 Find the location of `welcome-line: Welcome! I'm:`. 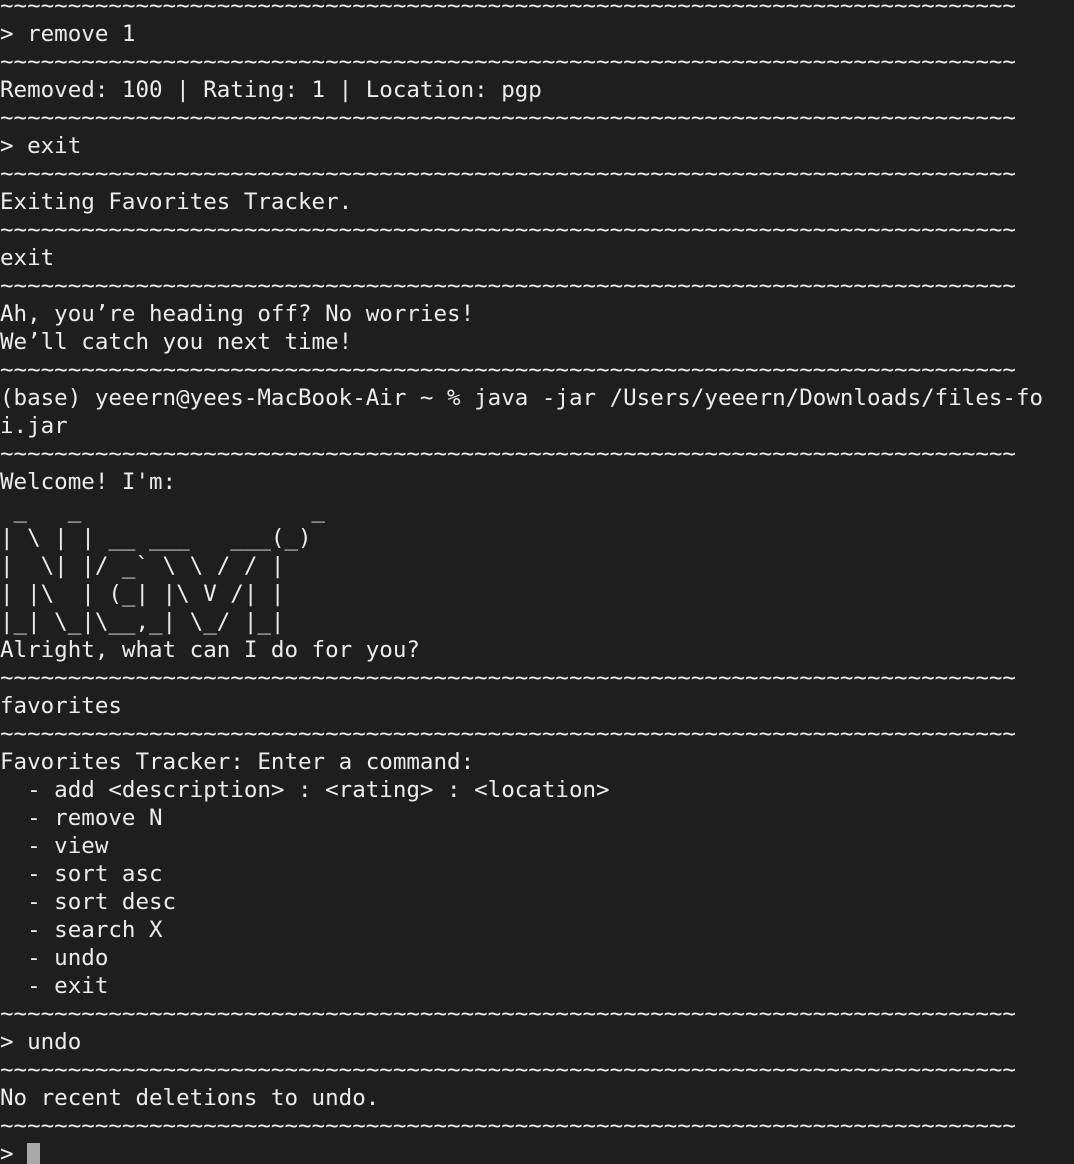

welcome-line: Welcome! I'm: is located at coordinates (88, 482).